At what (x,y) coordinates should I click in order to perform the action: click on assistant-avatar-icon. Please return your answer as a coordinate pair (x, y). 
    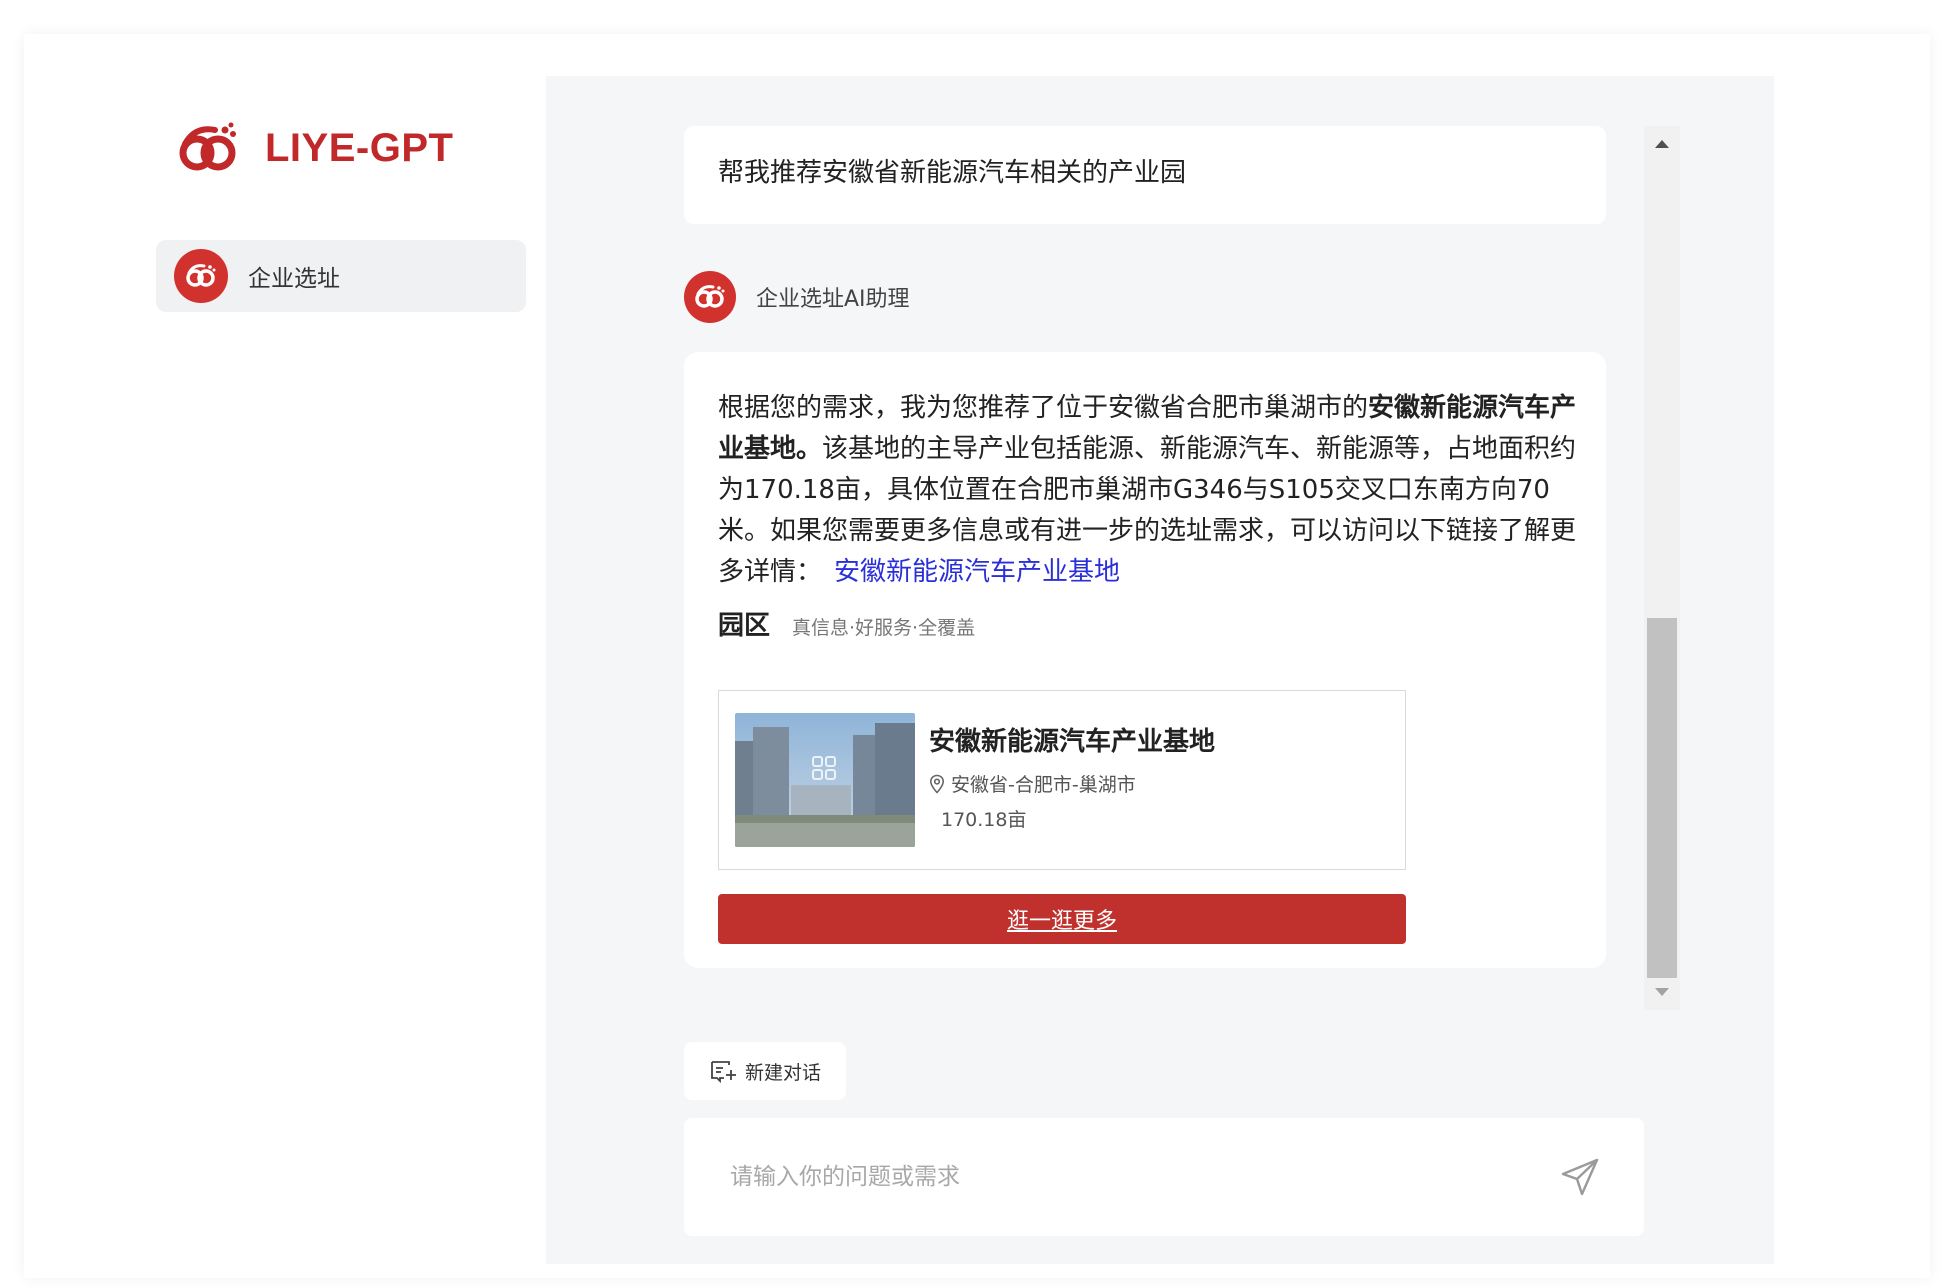
    Looking at the image, I should click on (710, 297).